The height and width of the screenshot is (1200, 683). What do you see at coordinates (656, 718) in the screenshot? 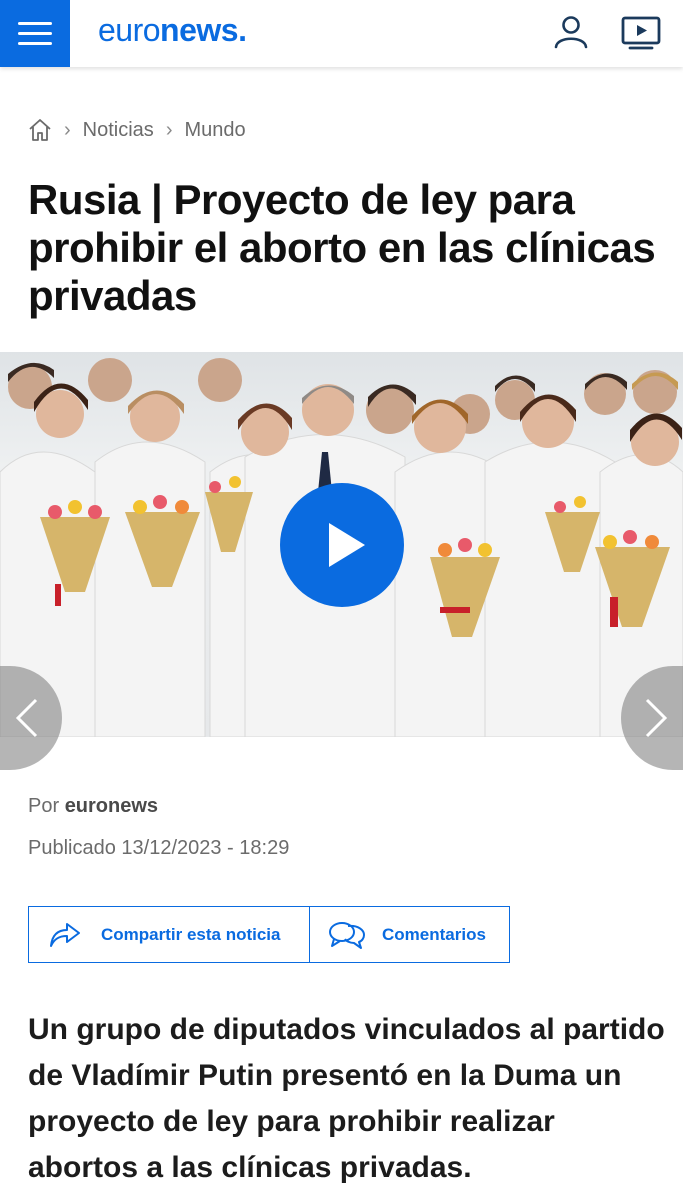
I see `chevron-right-icon` at bounding box center [656, 718].